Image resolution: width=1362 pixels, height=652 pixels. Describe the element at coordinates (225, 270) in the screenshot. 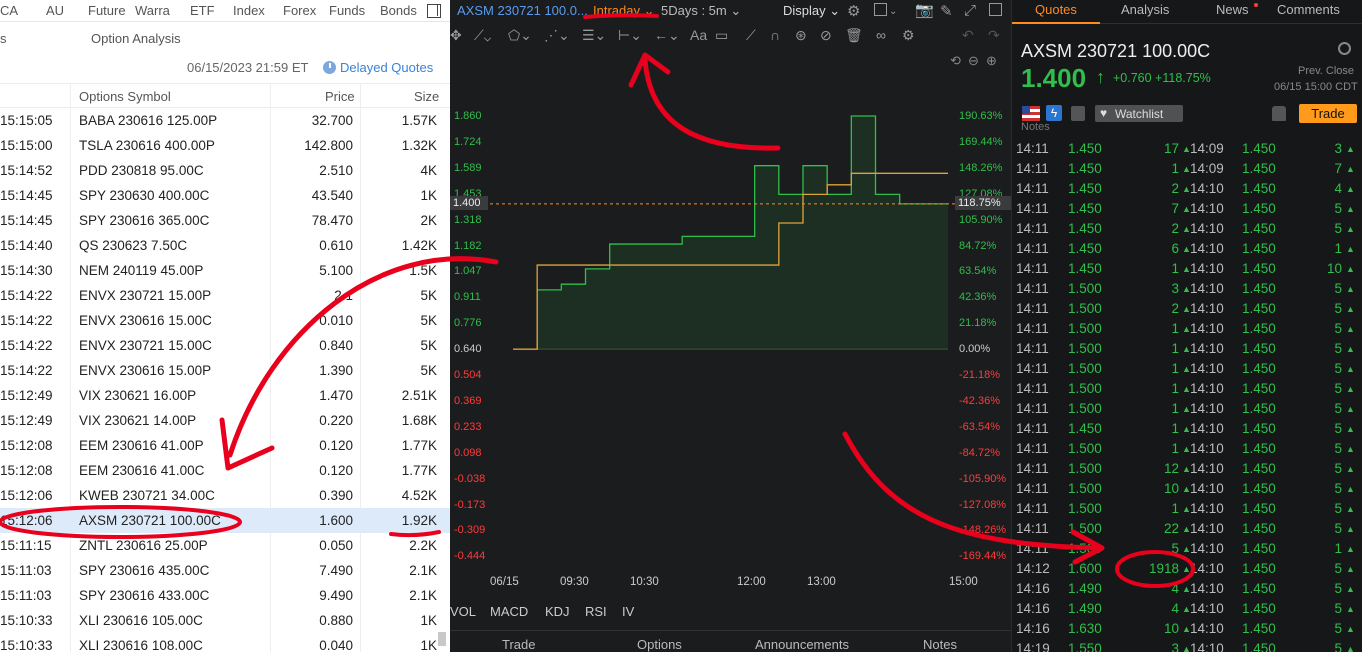

I see `table-row: 15:14:30 NEM 240119 45.00P 5.100 1.5K` at that location.